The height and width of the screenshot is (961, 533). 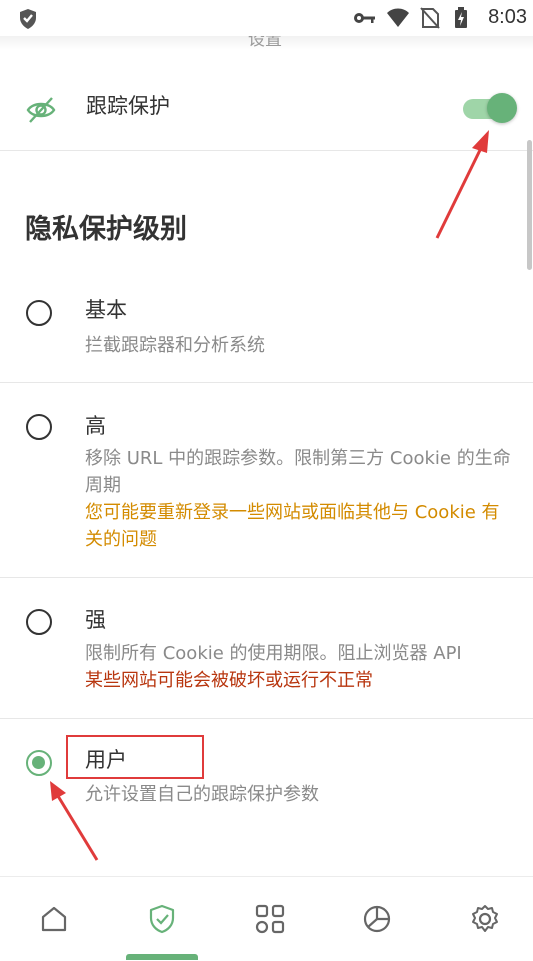 I want to click on option-custom-desc: 允许设置自己的跟踪保护参数, so click(x=202, y=794).